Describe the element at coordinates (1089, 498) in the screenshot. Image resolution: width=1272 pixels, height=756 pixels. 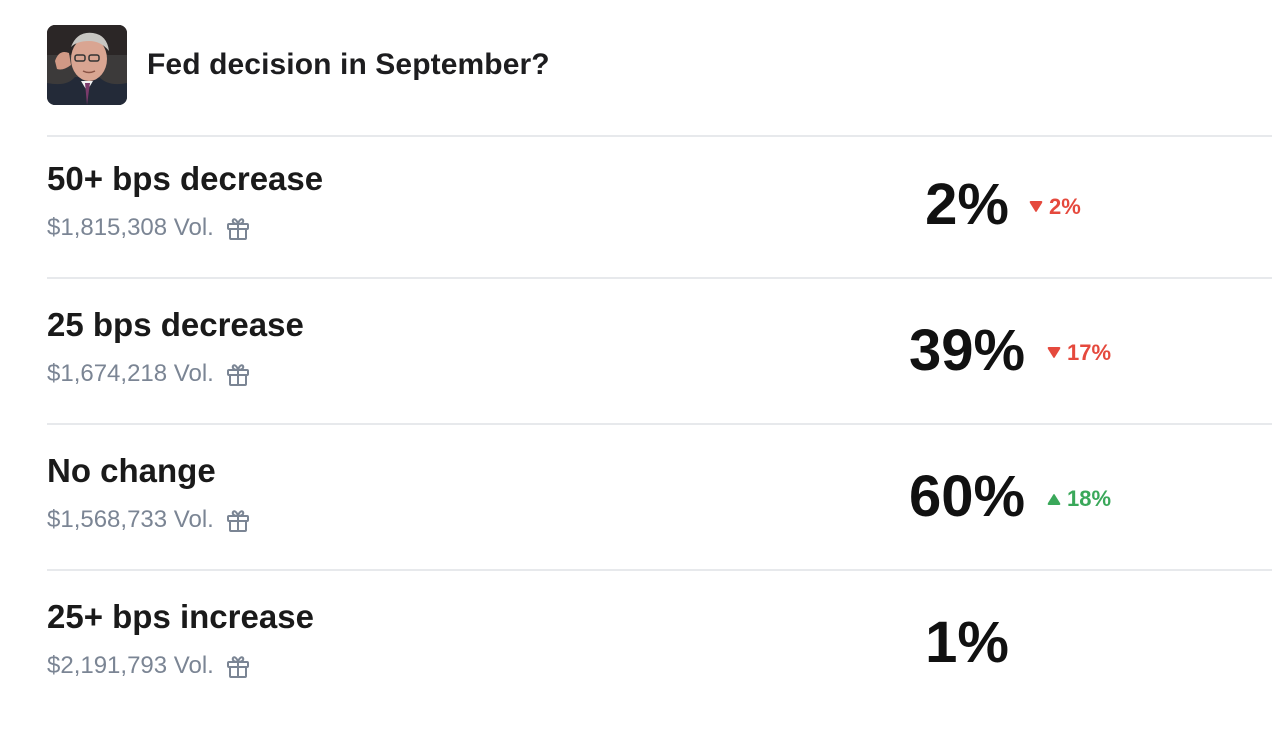
I see `change-value: 18%` at that location.